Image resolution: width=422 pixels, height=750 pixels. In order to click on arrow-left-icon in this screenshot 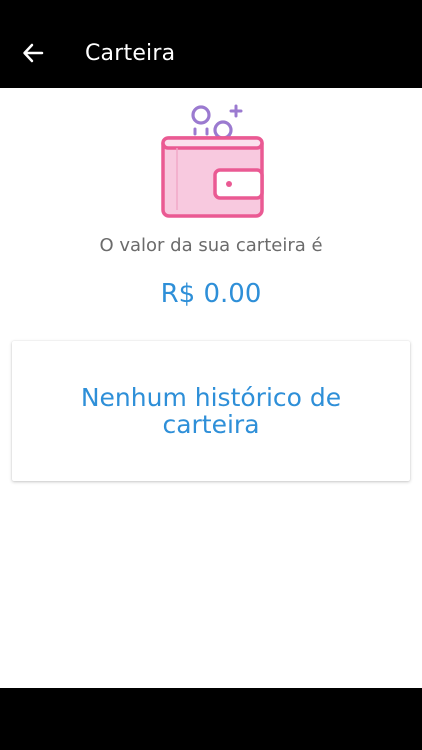, I will do `click(33, 53)`.